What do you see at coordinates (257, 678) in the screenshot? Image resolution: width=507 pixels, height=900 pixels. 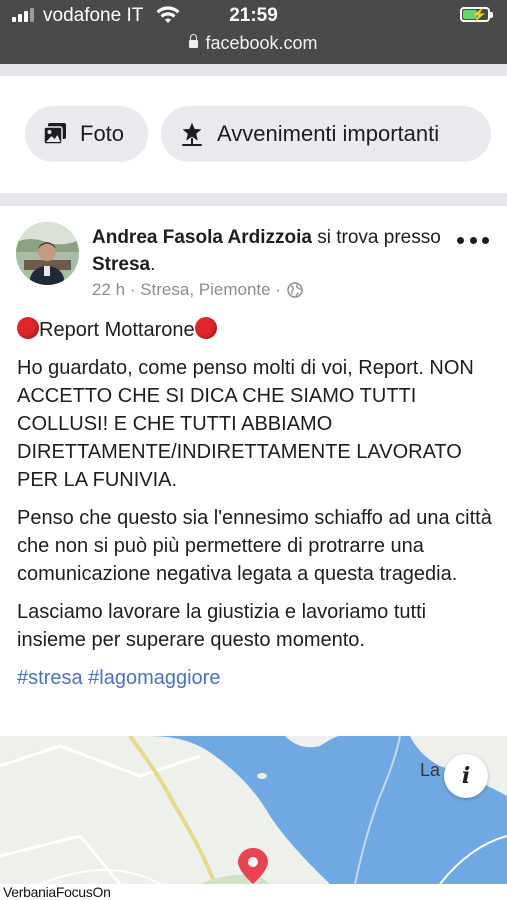 I see `hashtags: #stresa #lagomaggiore` at bounding box center [257, 678].